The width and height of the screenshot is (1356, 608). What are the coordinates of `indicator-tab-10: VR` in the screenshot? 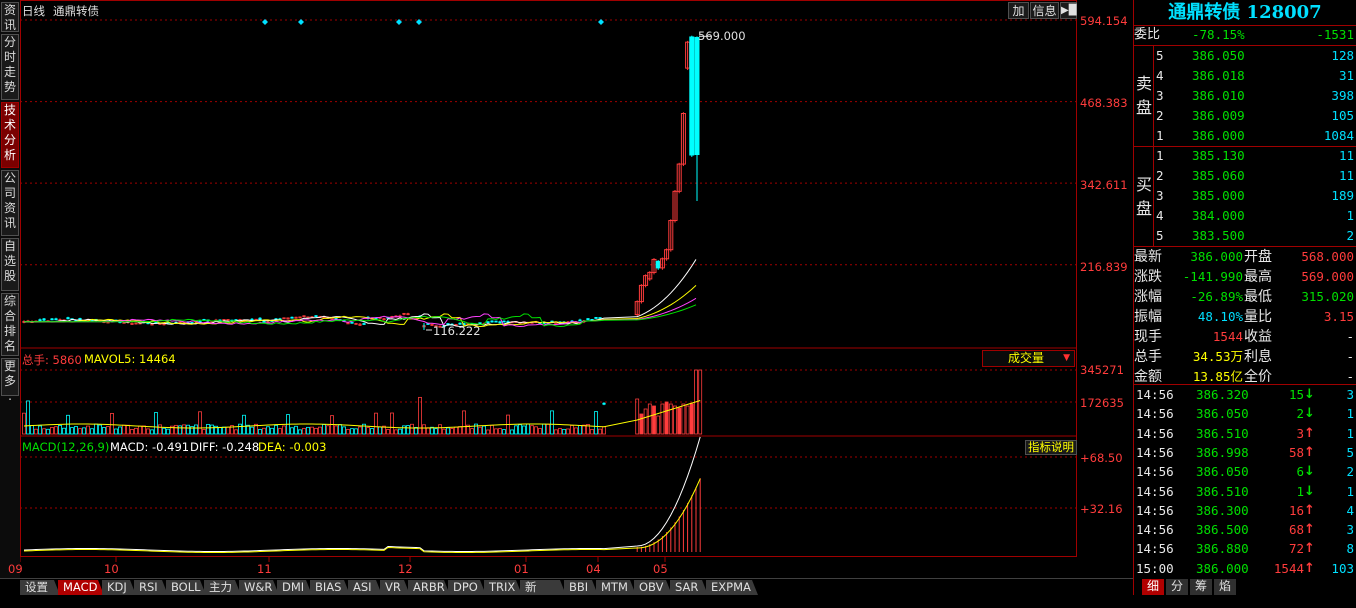 It's located at (395, 587).